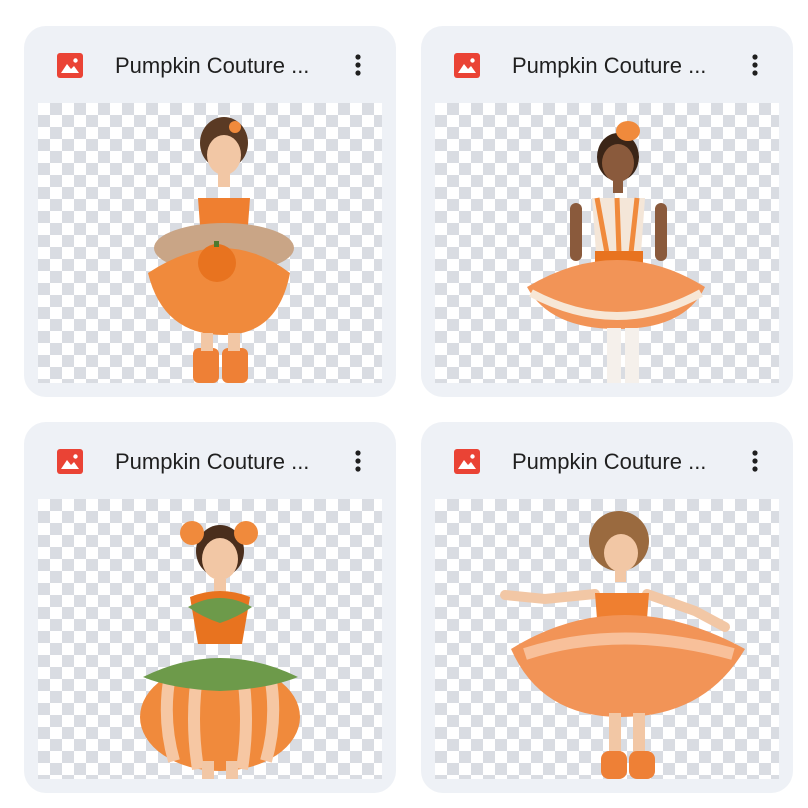 This screenshot has height=808, width=808. What do you see at coordinates (622, 645) in the screenshot?
I see `twirling-girl-in-orange-tutu-image` at bounding box center [622, 645].